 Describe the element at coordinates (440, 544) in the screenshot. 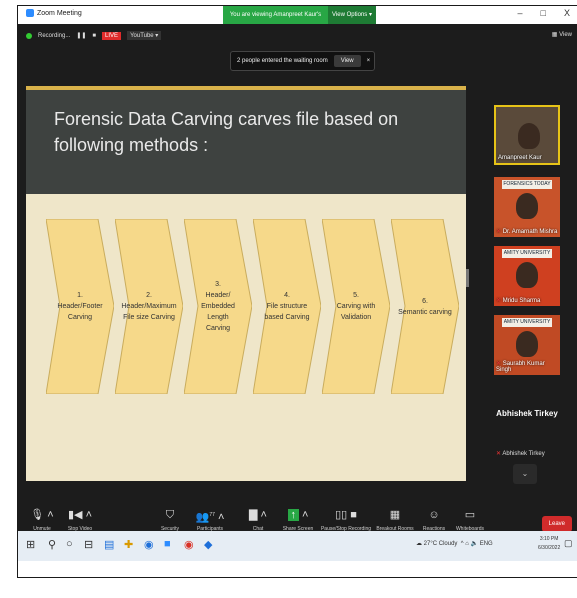

I see `weather-text: 27°C Cloudy` at that location.